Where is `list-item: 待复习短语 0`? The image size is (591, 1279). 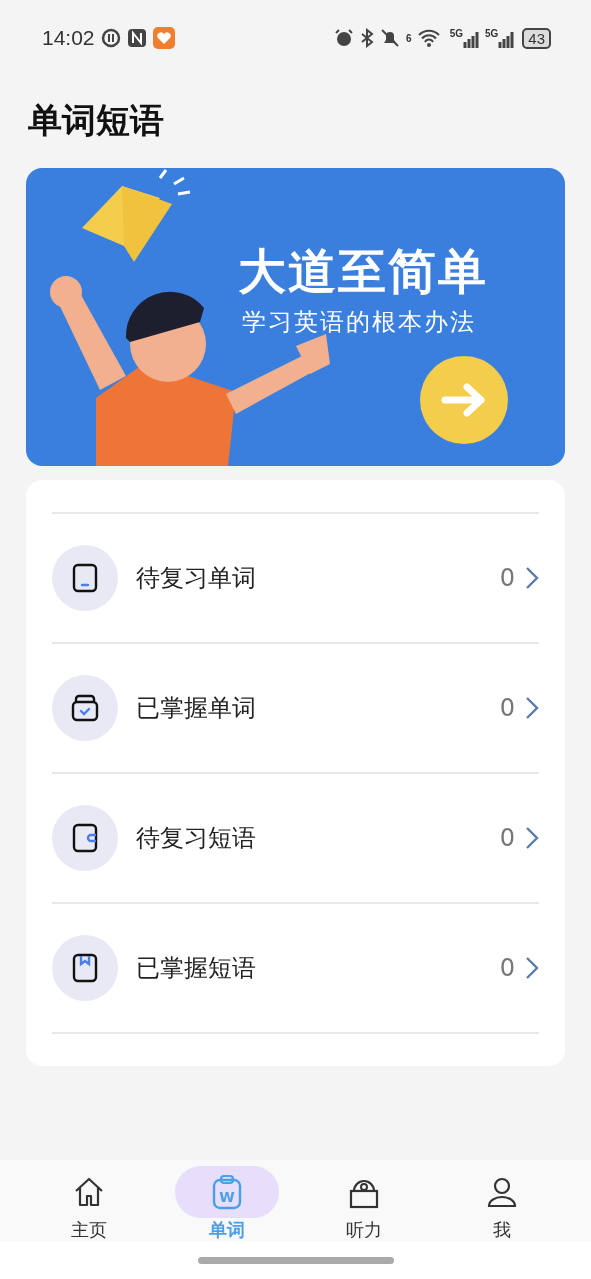 list-item: 待复习短语 0 is located at coordinates (295, 839).